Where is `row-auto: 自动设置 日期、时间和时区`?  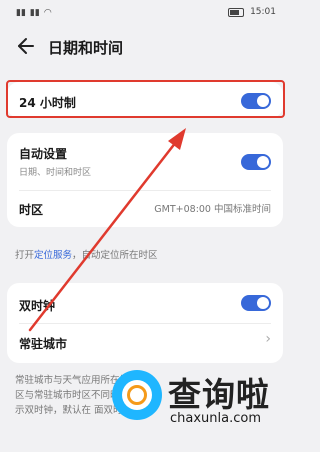 row-auto: 自动设置 日期、时间和时区 is located at coordinates (145, 163).